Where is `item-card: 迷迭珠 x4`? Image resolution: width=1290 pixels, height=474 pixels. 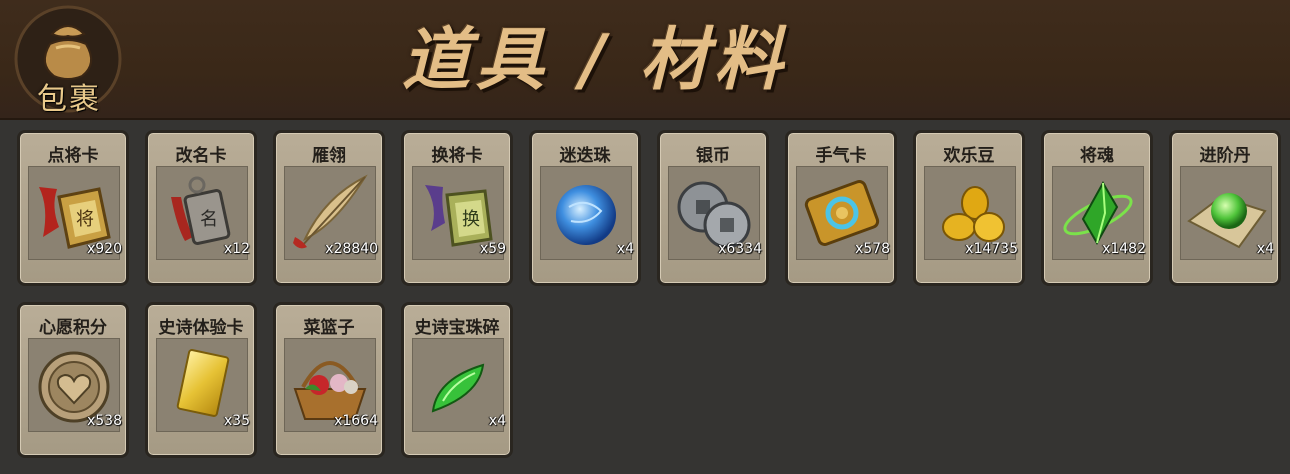
item-card: 迷迭珠 x4 is located at coordinates (585, 208).